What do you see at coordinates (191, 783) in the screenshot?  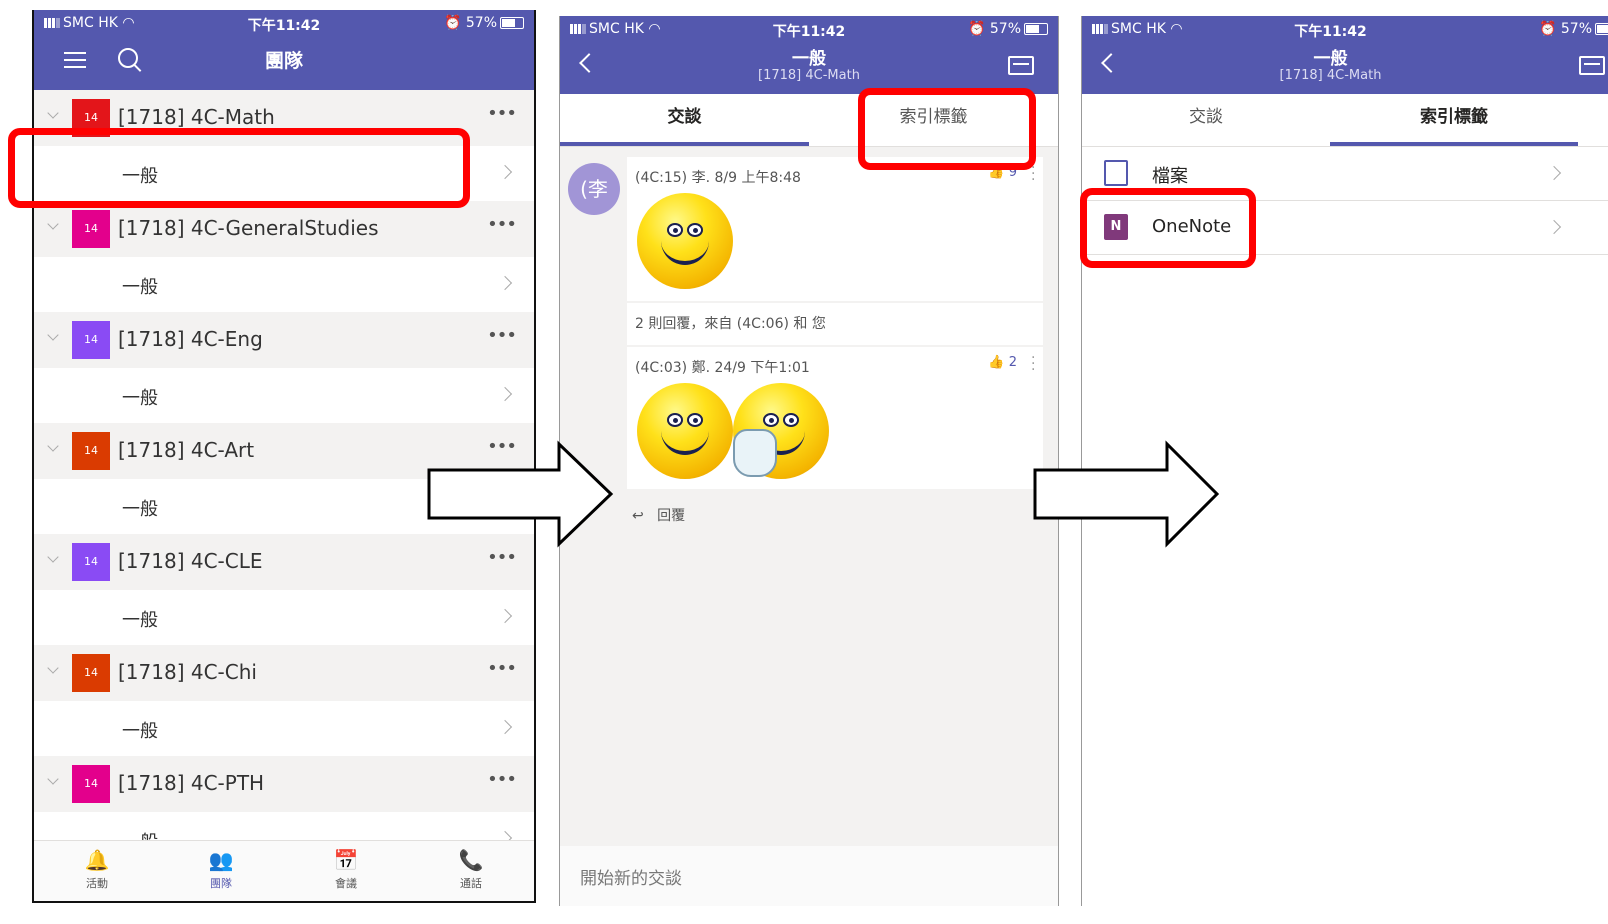 I see `team-name: [1718] 4C-PTH` at bounding box center [191, 783].